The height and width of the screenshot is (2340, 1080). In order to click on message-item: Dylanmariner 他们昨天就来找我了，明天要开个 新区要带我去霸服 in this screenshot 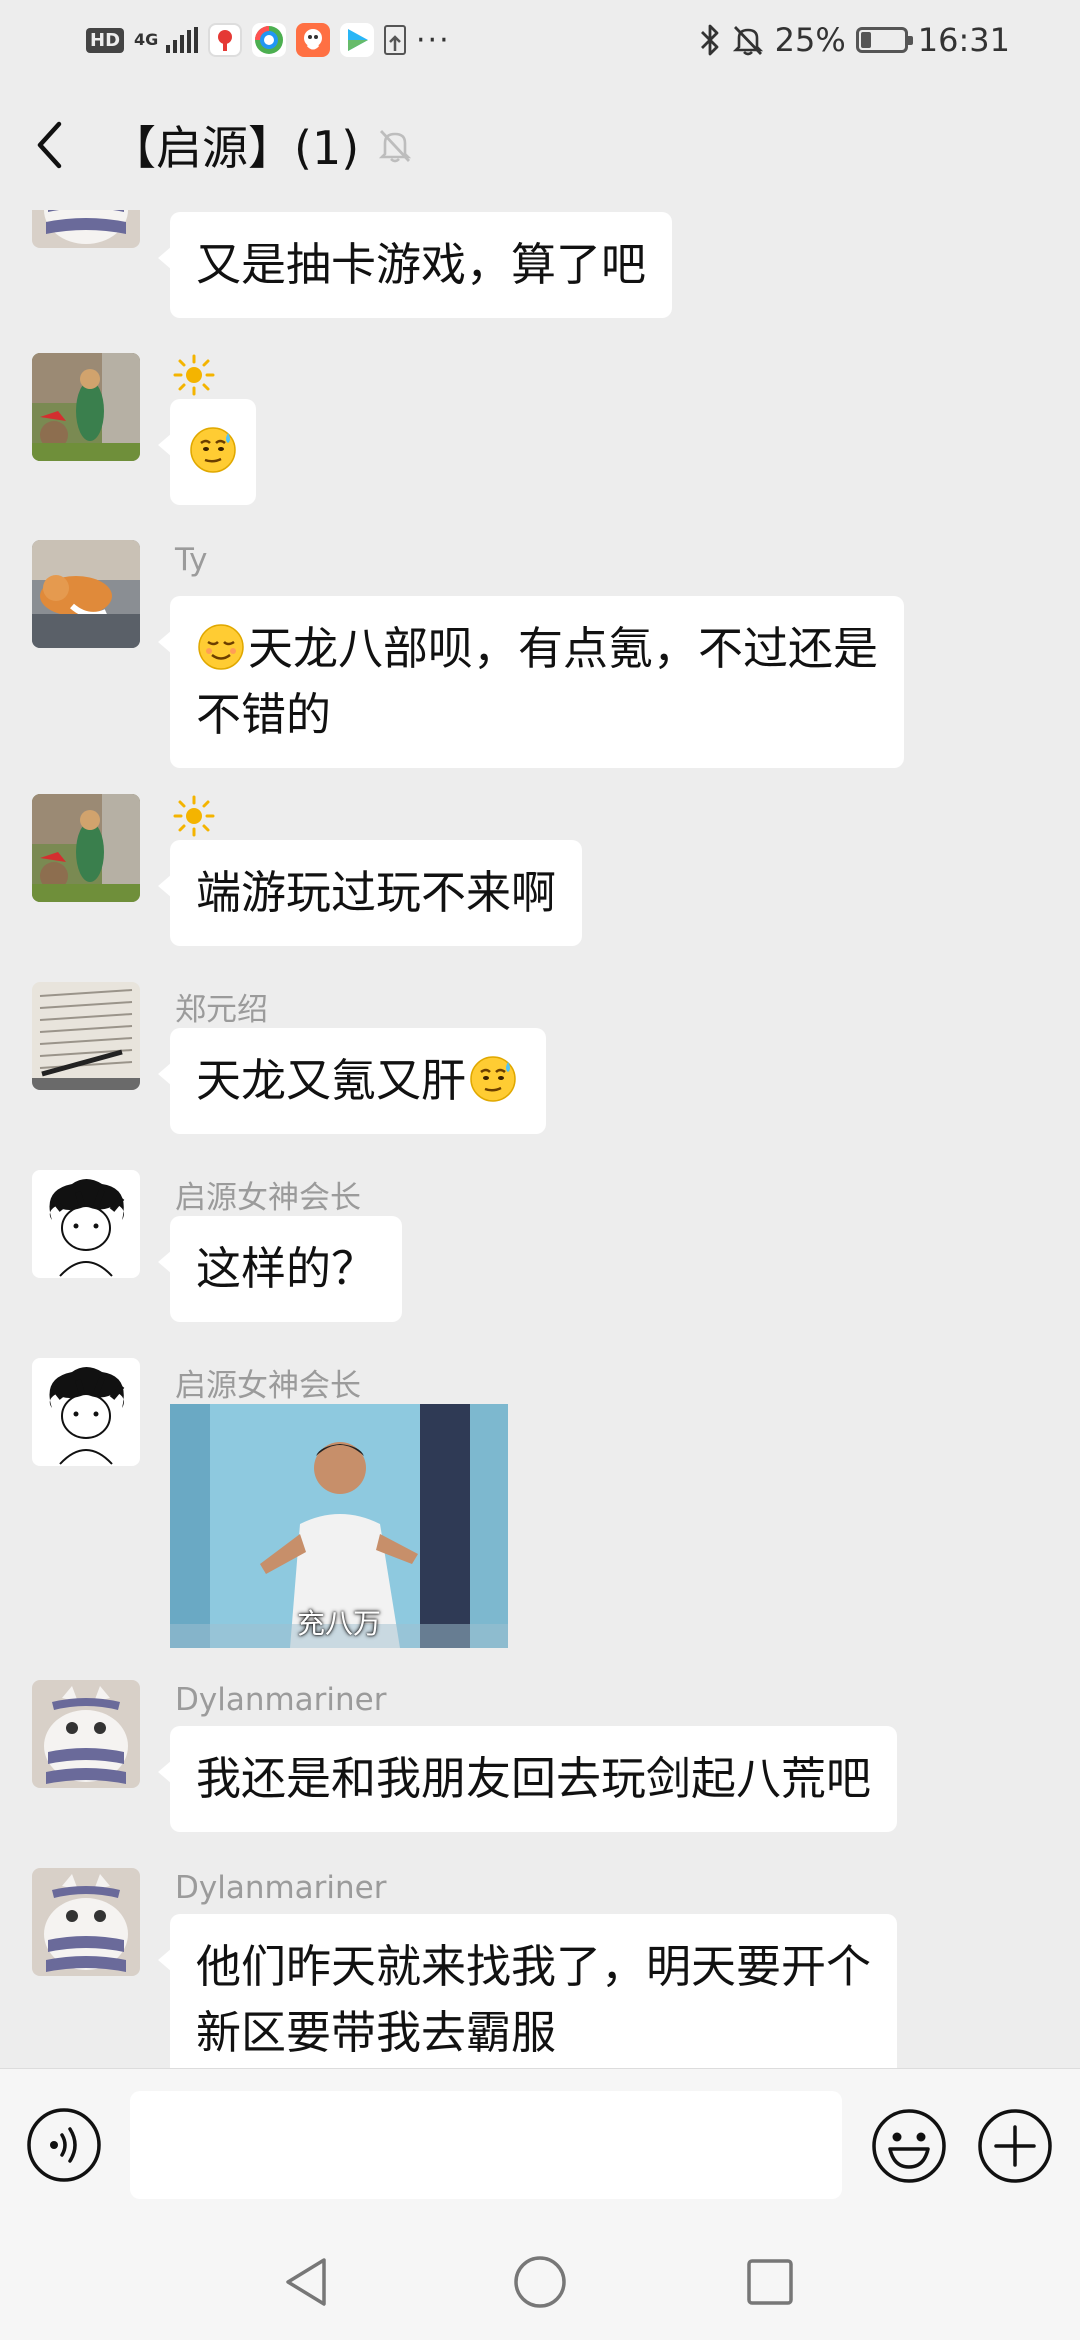, I will do `click(532, 1968)`.